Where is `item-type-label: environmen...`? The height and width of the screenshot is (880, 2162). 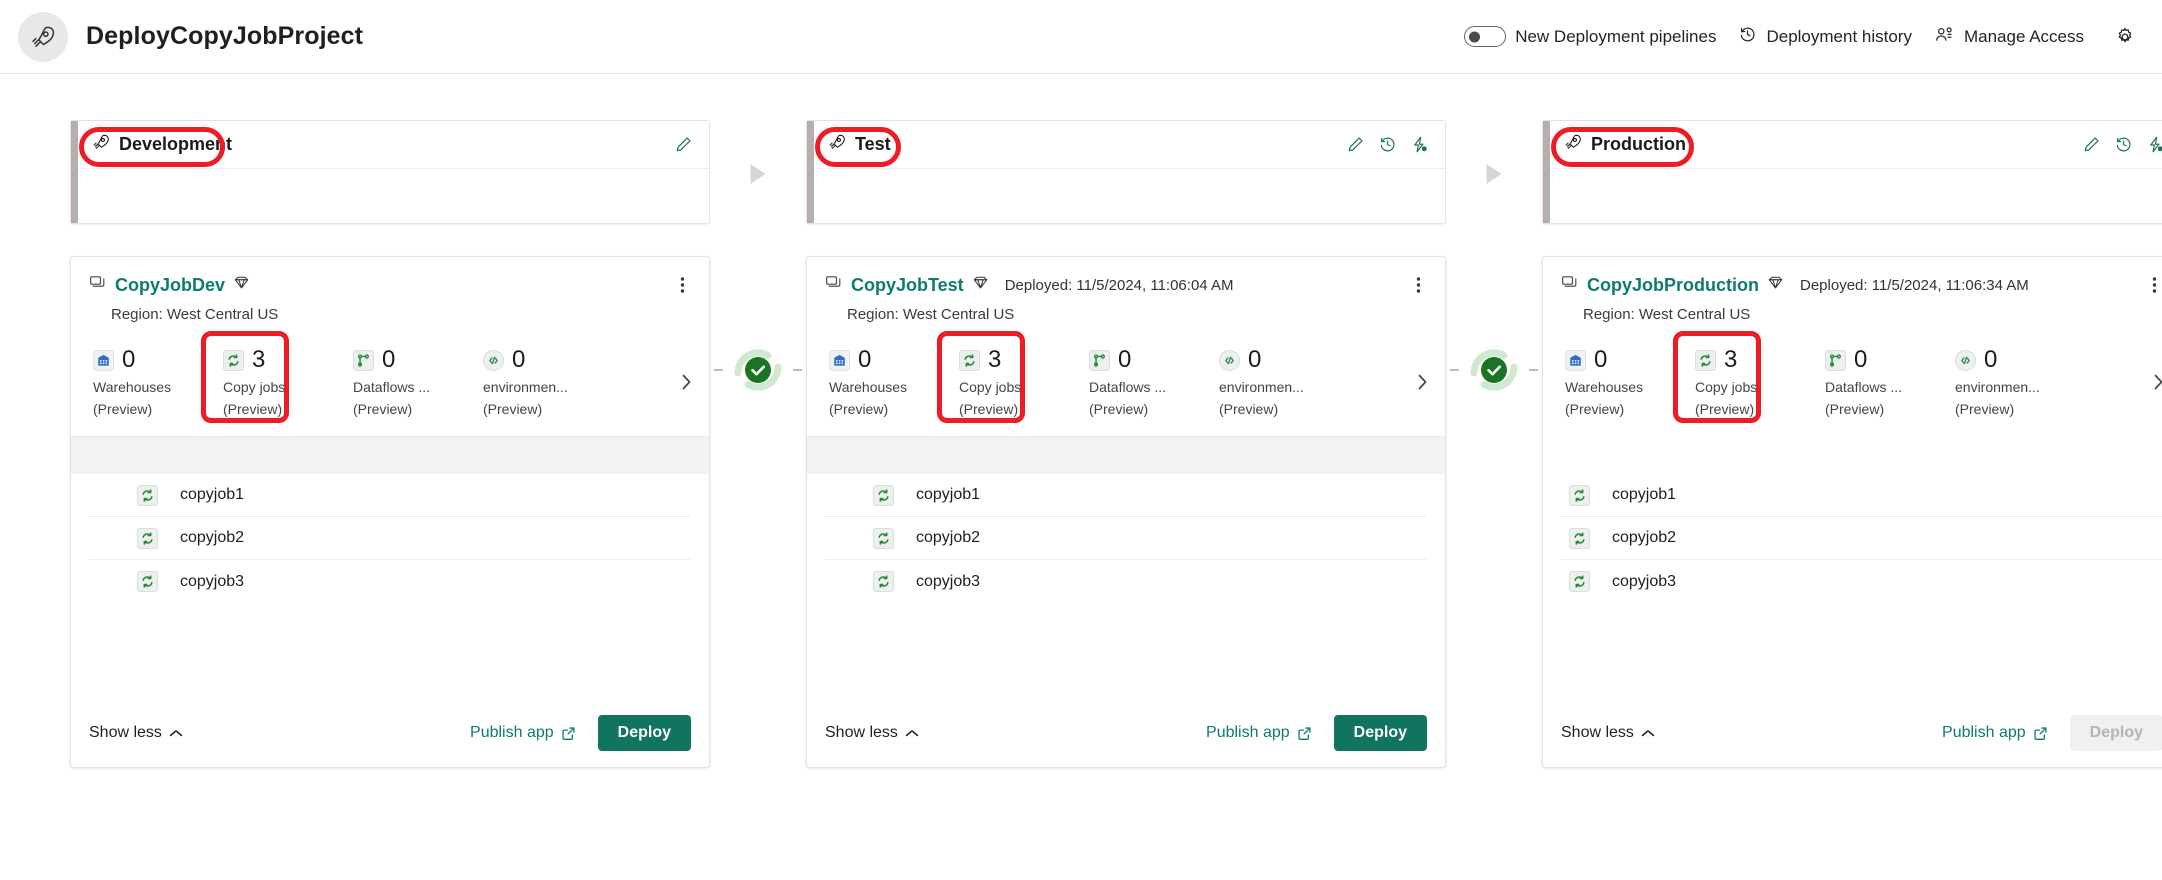 item-type-label: environmen... is located at coordinates (1997, 387).